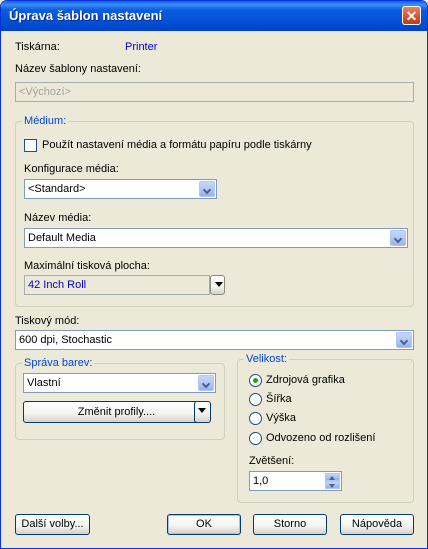 The height and width of the screenshot is (549, 428). I want to click on max-print-area-value: 42 Inch Roll, so click(57, 285).